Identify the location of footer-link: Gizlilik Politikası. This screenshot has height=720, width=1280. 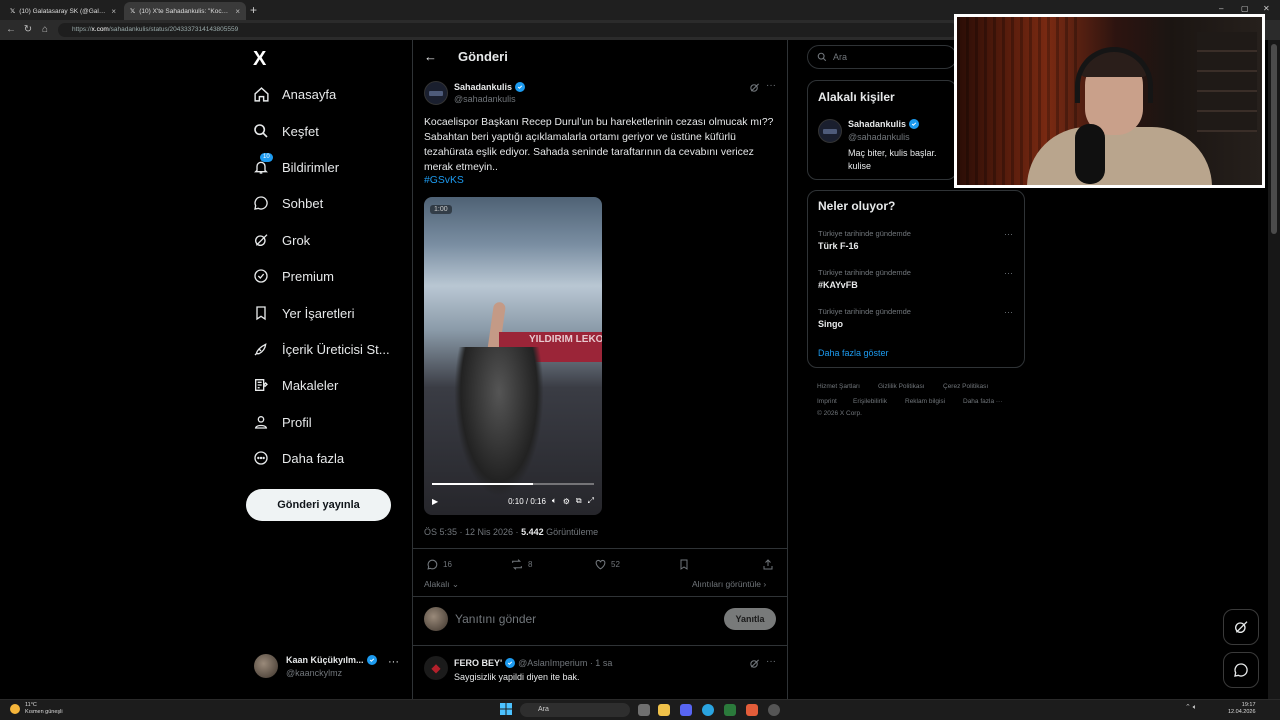
(901, 386).